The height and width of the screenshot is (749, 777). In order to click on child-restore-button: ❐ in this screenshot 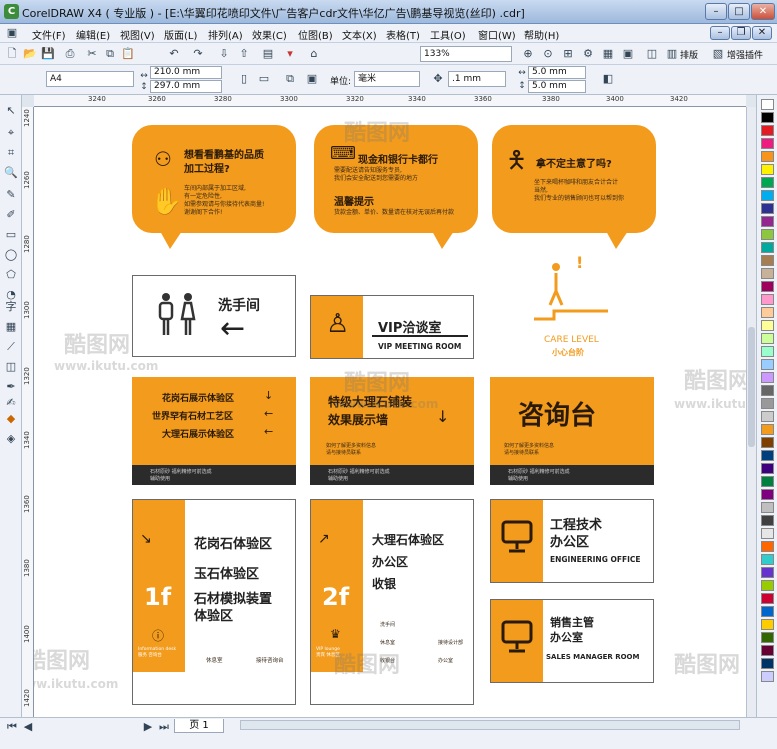, I will do `click(741, 33)`.